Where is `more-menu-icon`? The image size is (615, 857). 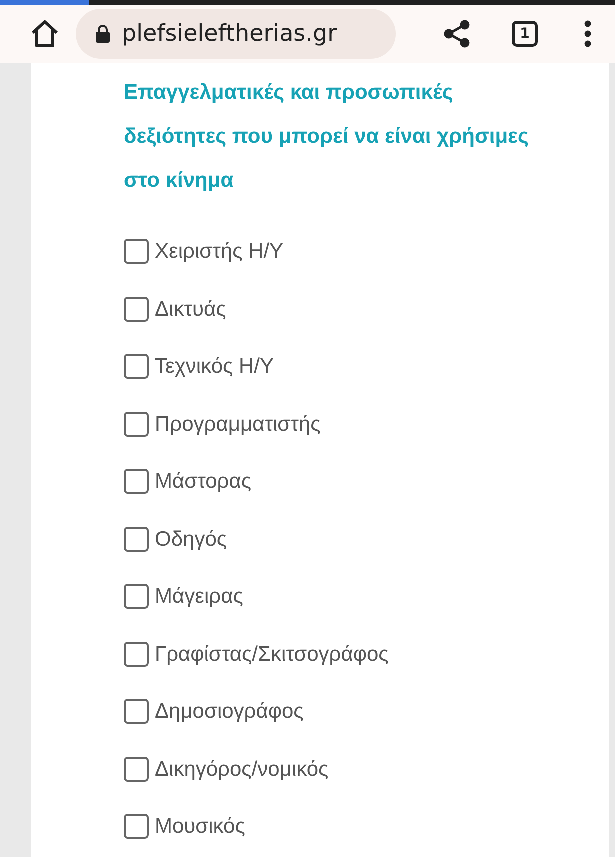 more-menu-icon is located at coordinates (588, 34).